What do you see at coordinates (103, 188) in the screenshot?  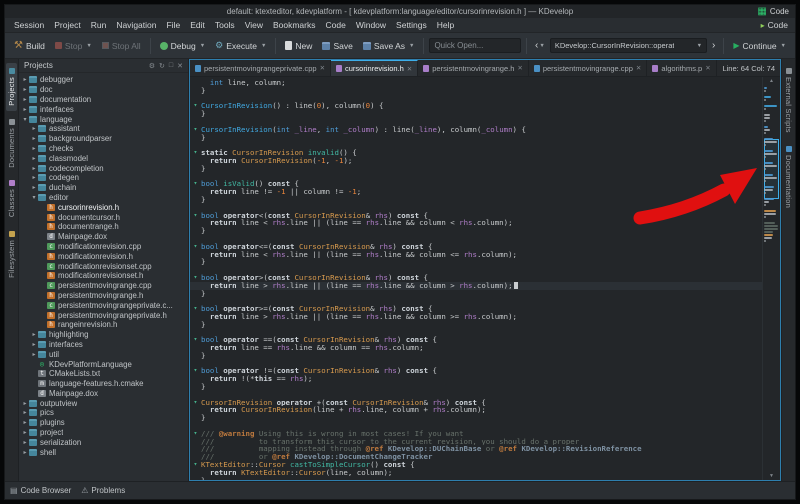 I see `tree-item: ▸ duchain` at bounding box center [103, 188].